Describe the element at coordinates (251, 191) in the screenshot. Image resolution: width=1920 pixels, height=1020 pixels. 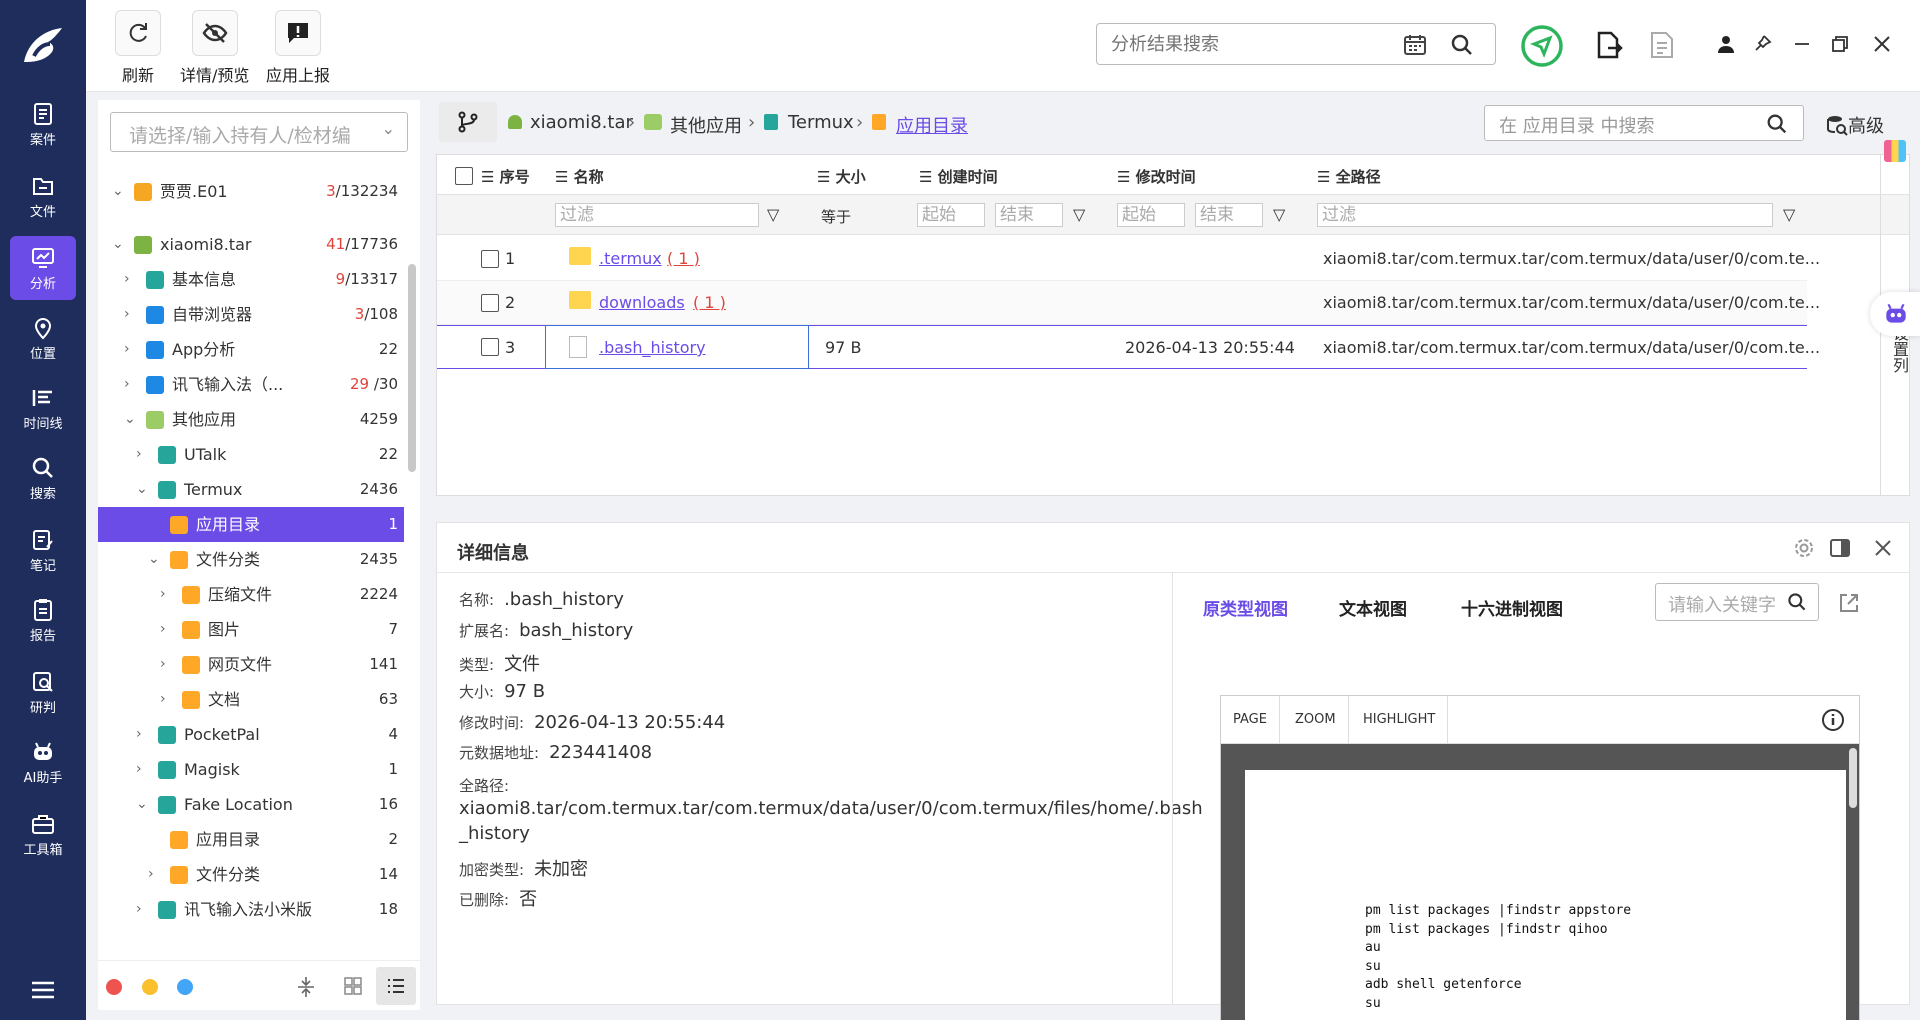
I see `tree-node: ⌄ 贾贾.E01 3/132234` at that location.